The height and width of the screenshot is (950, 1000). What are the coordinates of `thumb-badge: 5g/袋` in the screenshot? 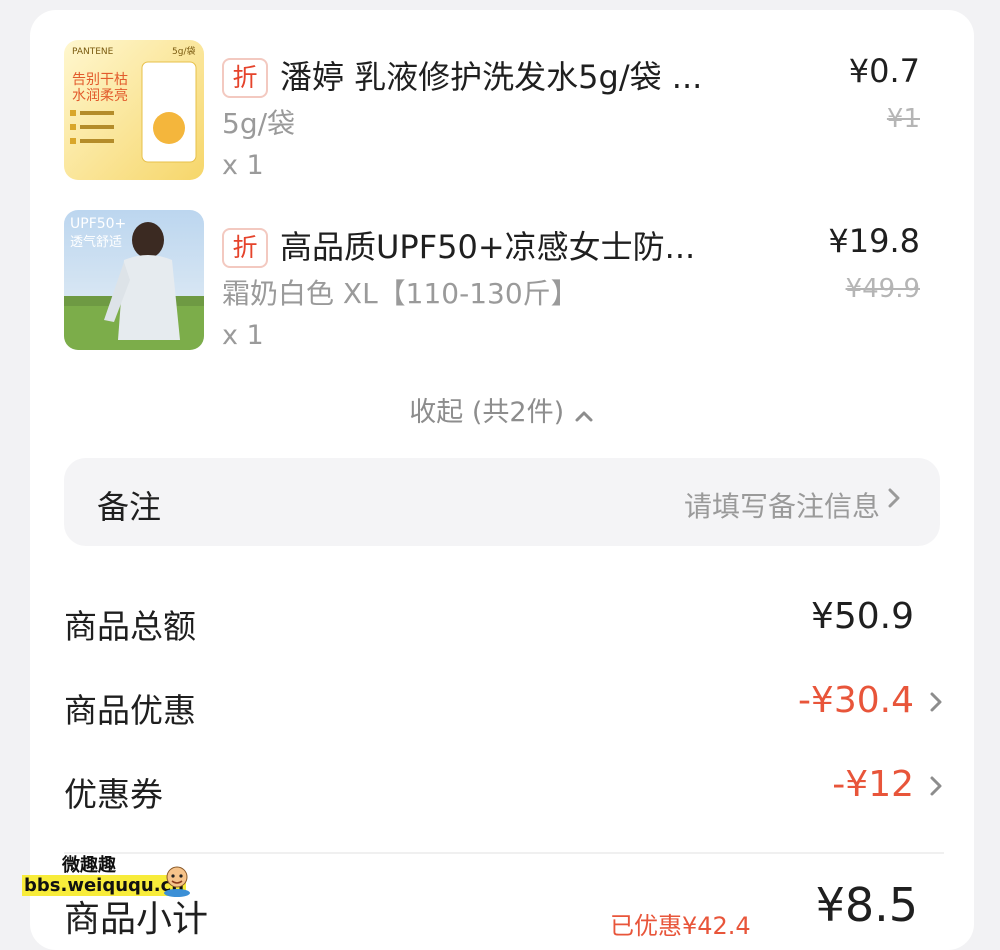 It's located at (183, 51).